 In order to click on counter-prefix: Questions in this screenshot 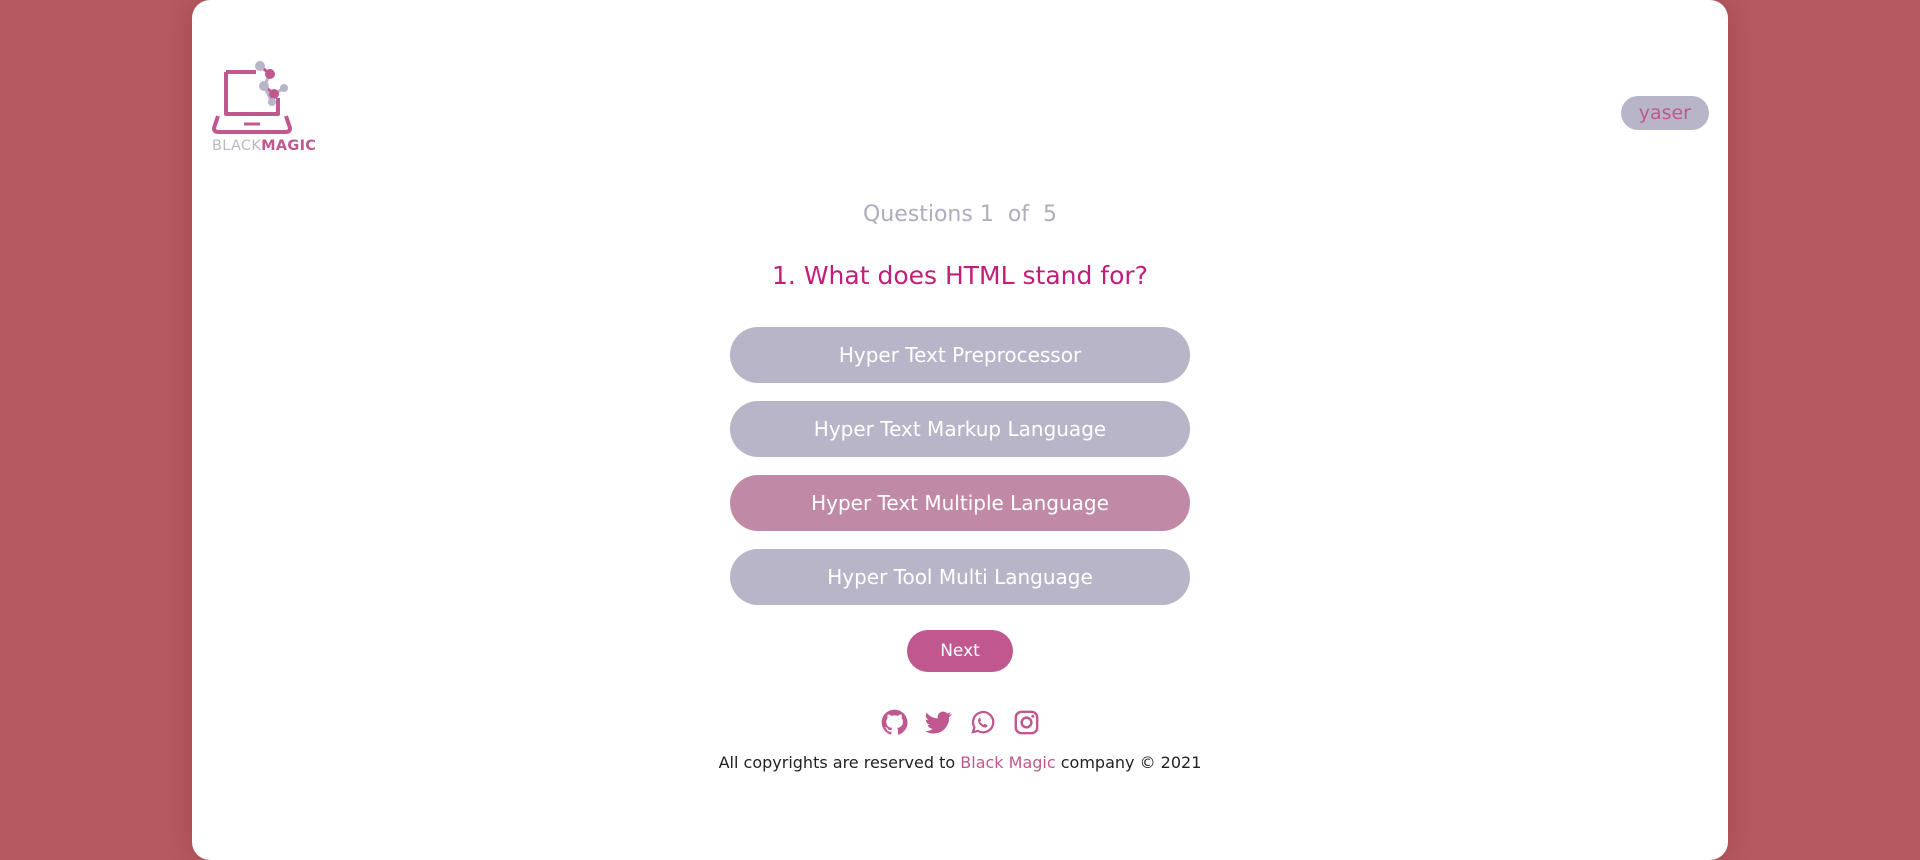, I will do `click(917, 214)`.